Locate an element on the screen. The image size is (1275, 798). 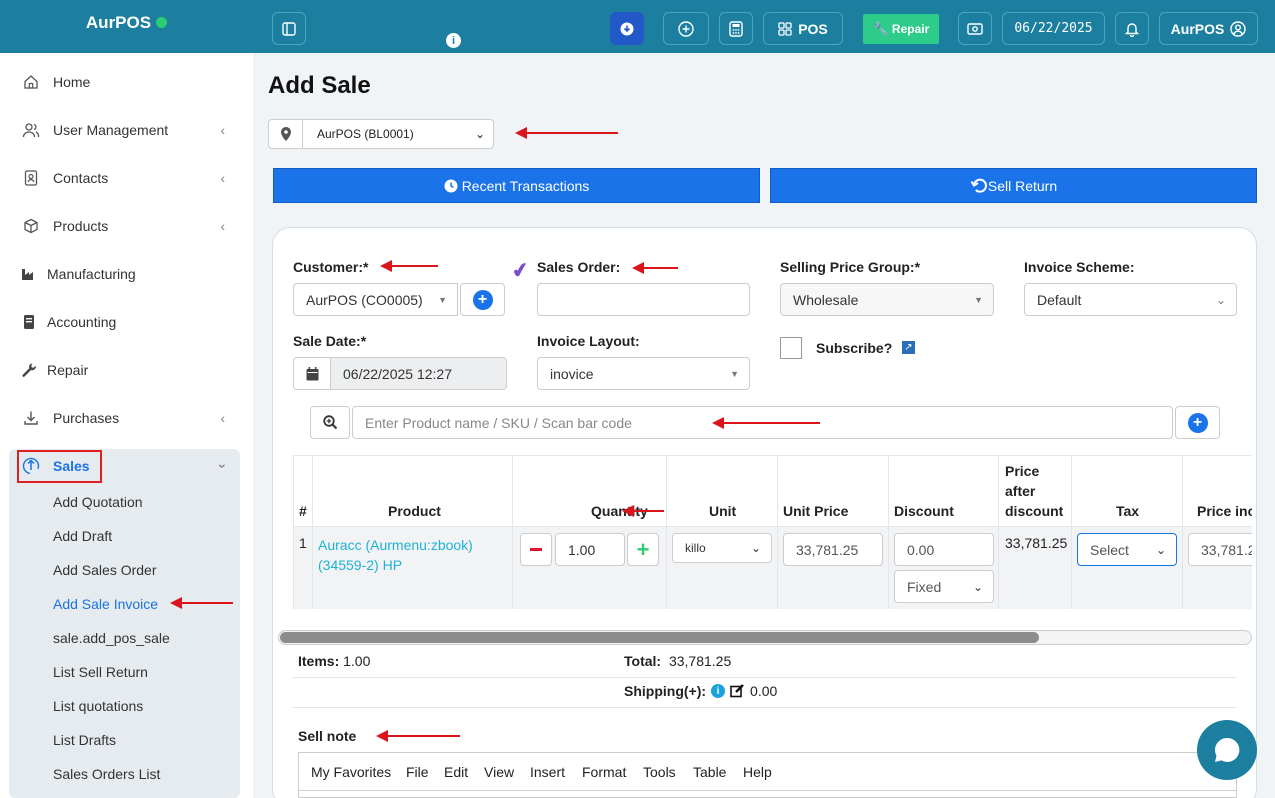
repair-button: 🔧 Repair is located at coordinates (901, 29).